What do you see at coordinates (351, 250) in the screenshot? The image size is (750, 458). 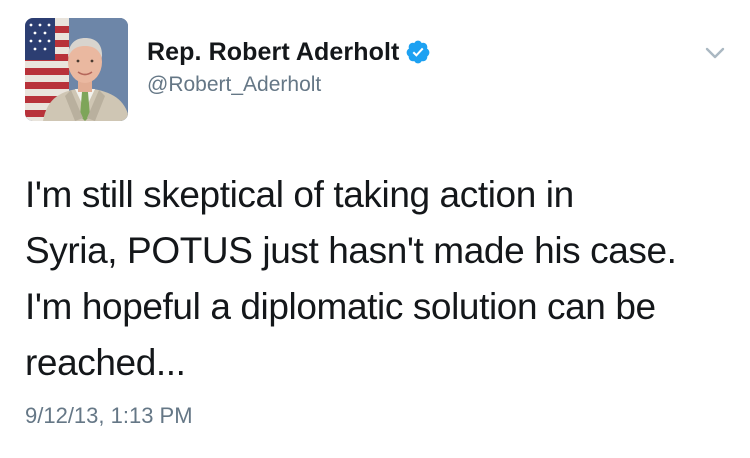 I see `tweet-text-line: Syria, POTUS just hasn't made his case.` at bounding box center [351, 250].